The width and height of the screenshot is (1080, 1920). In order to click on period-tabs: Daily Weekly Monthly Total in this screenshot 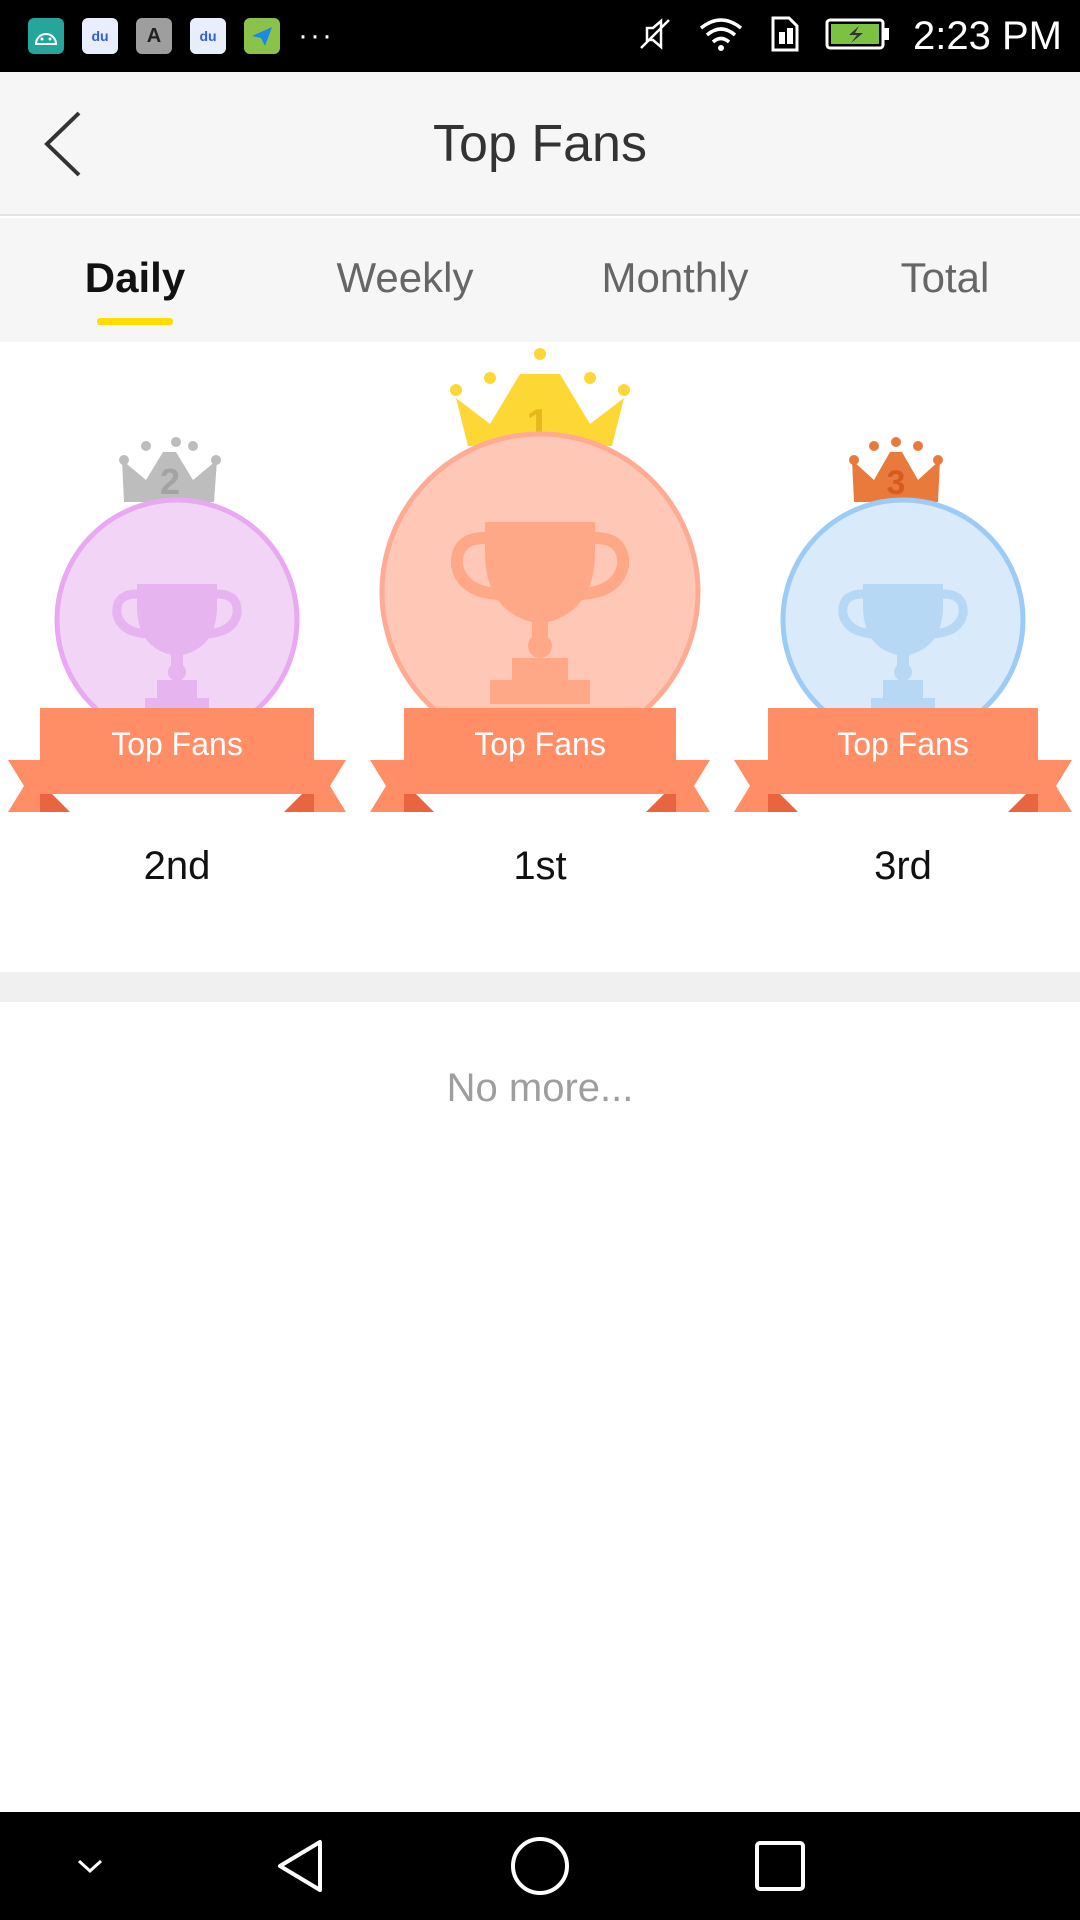, I will do `click(540, 280)`.